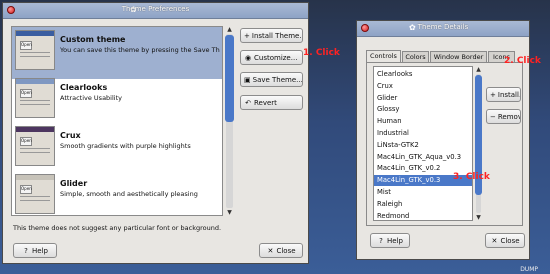 The height and width of the screenshot is (274, 550). I want to click on step3-callout: 3. Click, so click(471, 177).